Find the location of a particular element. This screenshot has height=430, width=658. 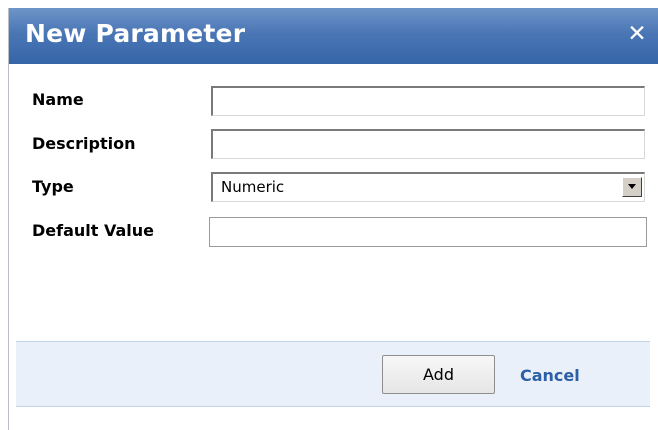

chevron-down-icon is located at coordinates (632, 187).